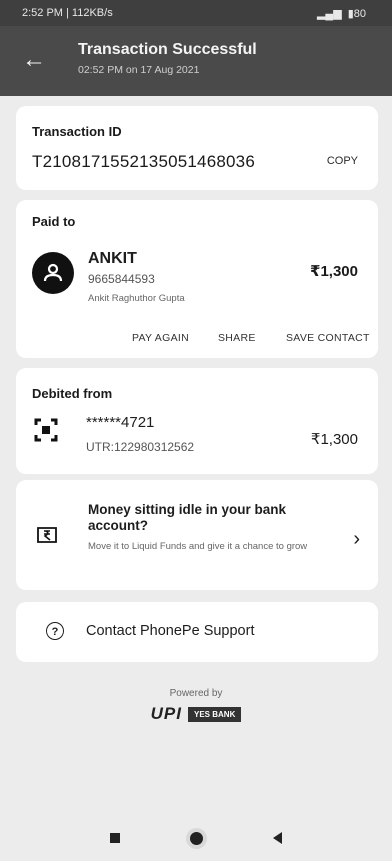 This screenshot has width=392, height=861. I want to click on paid-to-label: Paid to, so click(54, 221).